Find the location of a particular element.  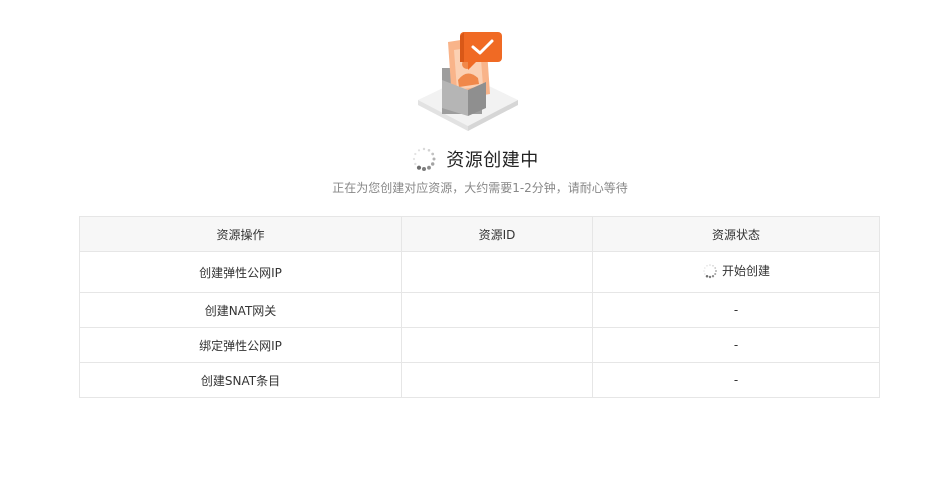

status-title: 资源创建中 is located at coordinates (475, 159).